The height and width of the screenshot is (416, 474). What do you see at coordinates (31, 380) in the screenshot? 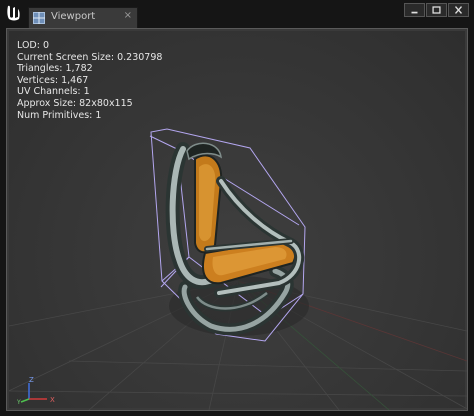
I see `axis-z-label: Z` at bounding box center [31, 380].